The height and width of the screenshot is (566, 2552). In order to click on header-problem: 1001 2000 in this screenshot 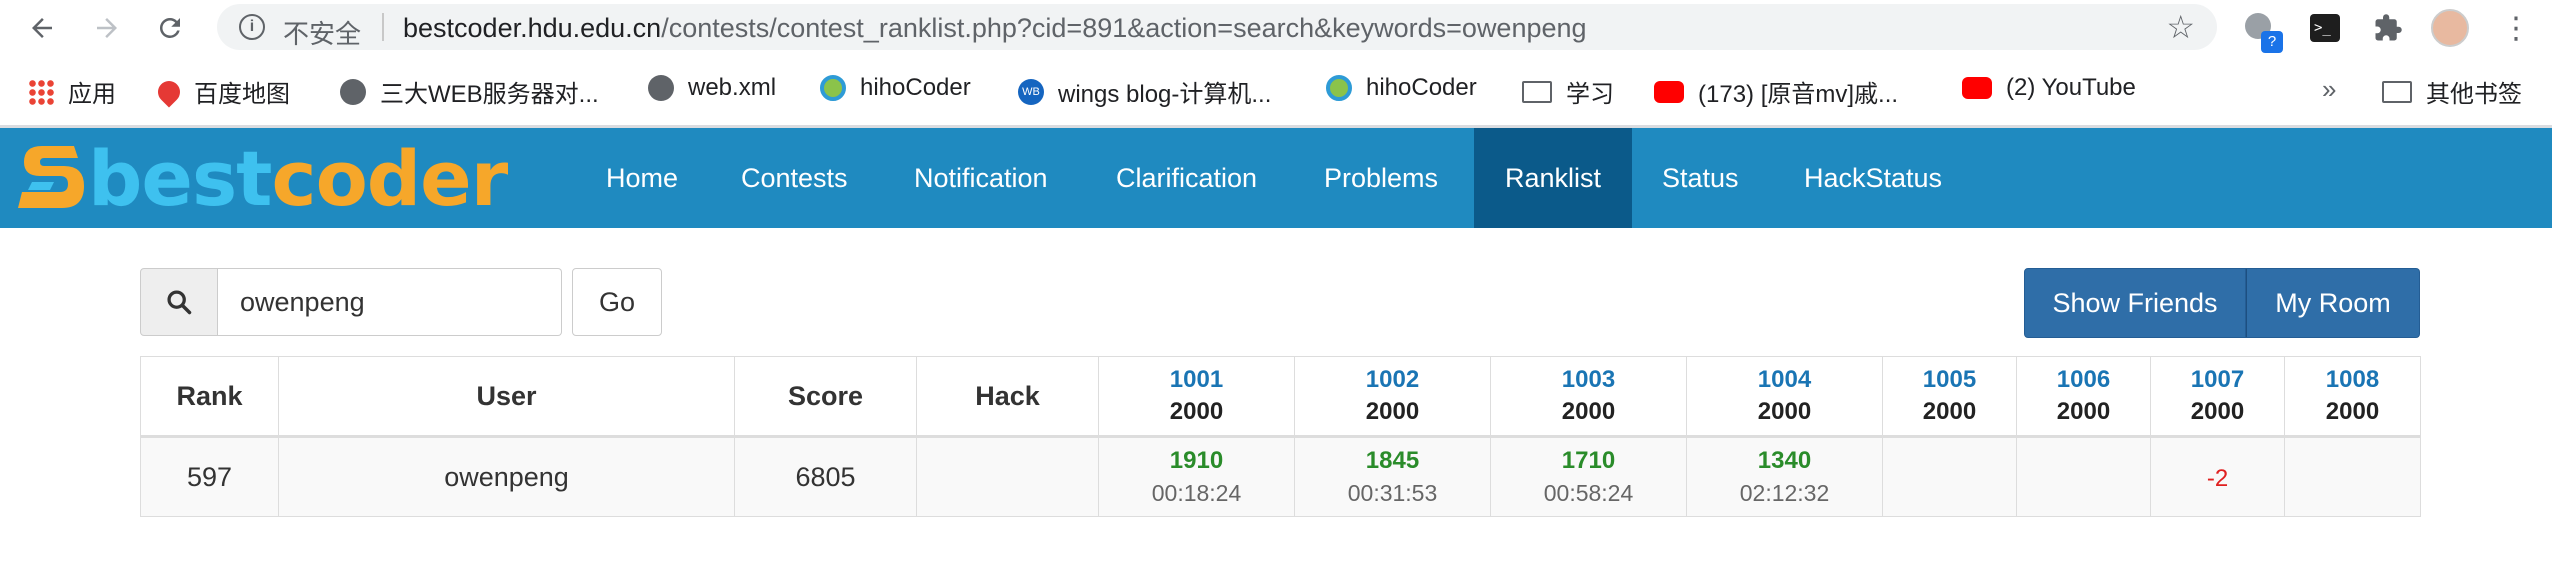, I will do `click(1196, 396)`.